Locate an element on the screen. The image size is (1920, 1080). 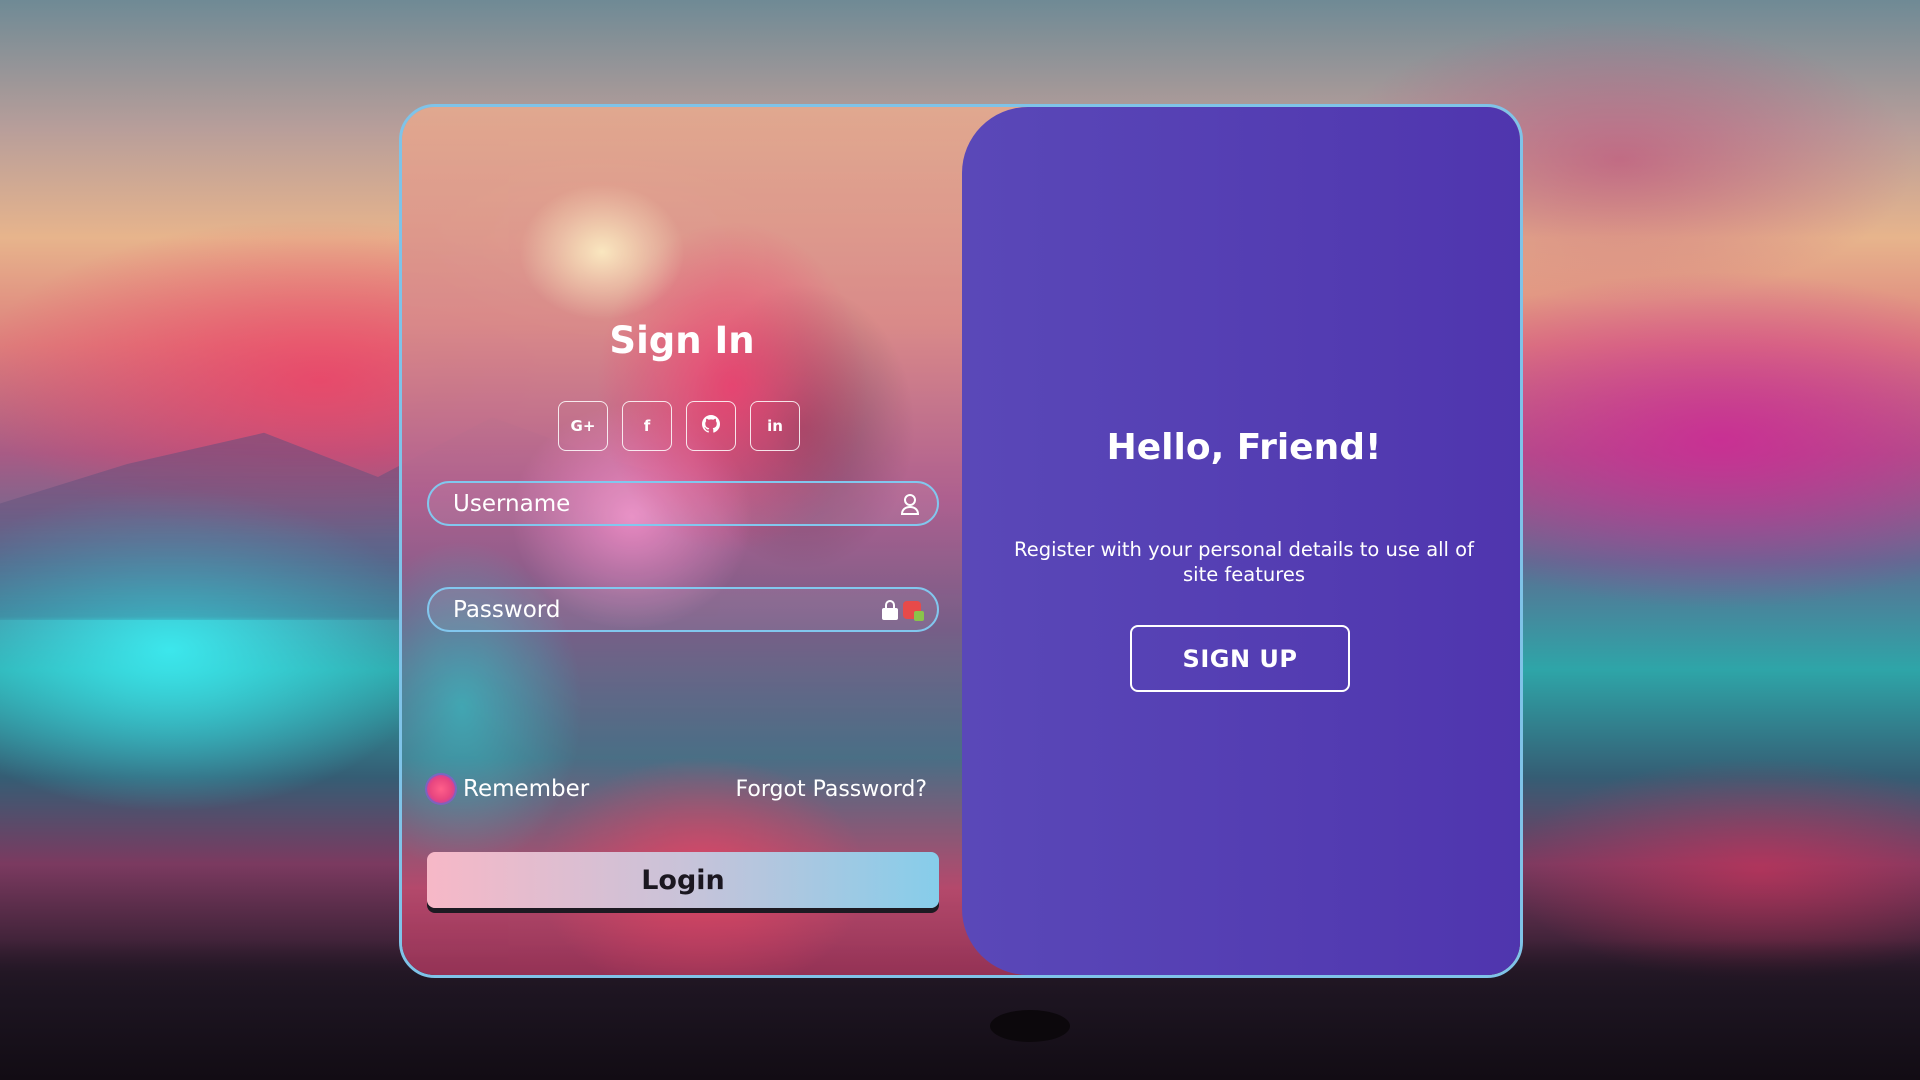
remember-checkbox: Remember is located at coordinates (508, 789).